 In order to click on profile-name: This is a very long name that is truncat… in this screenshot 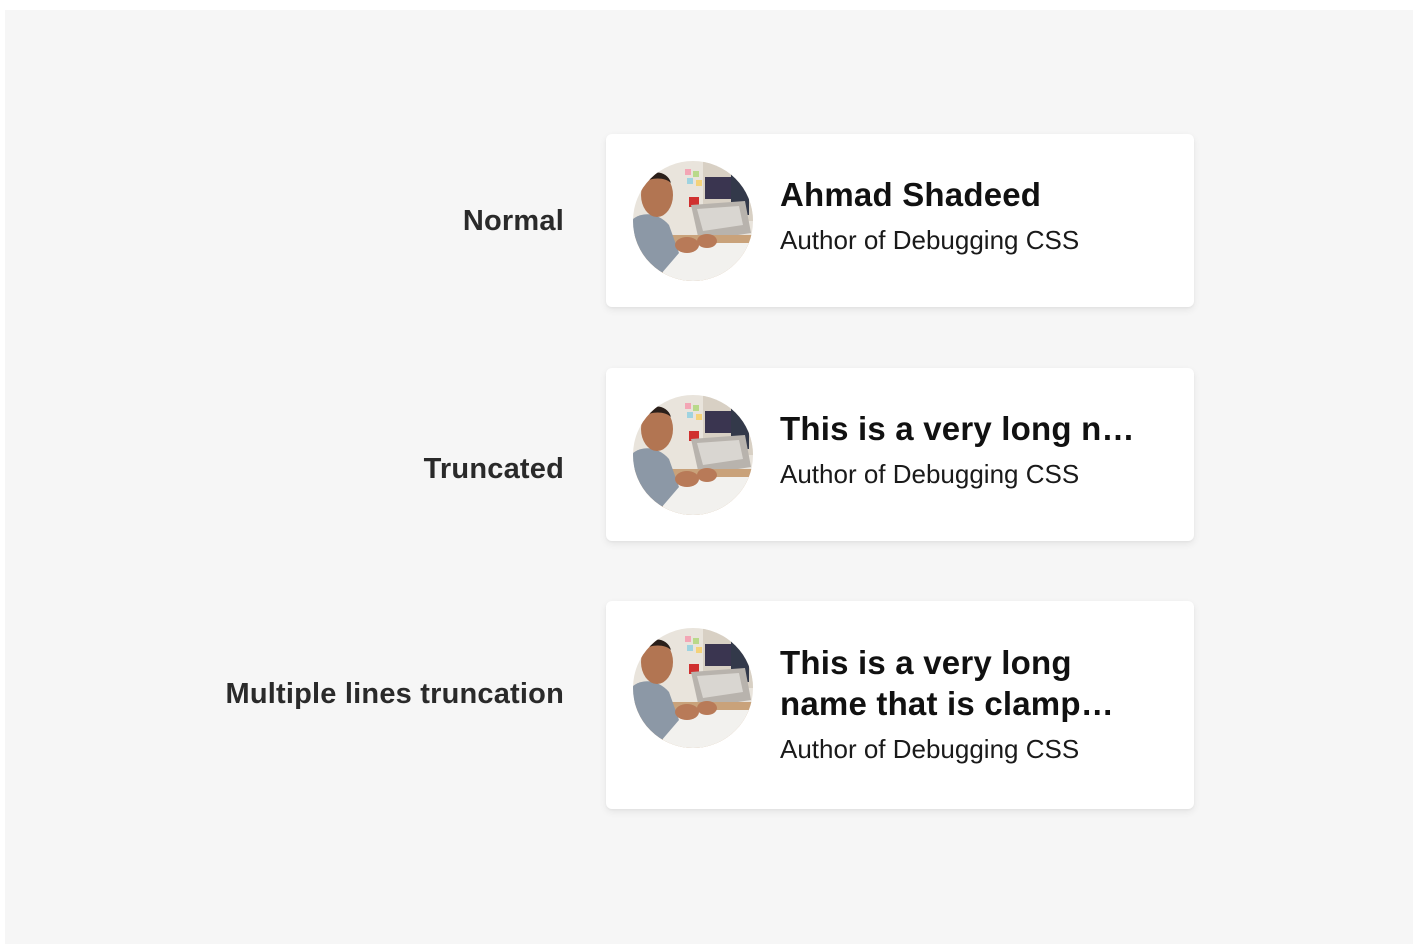, I will do `click(963, 428)`.